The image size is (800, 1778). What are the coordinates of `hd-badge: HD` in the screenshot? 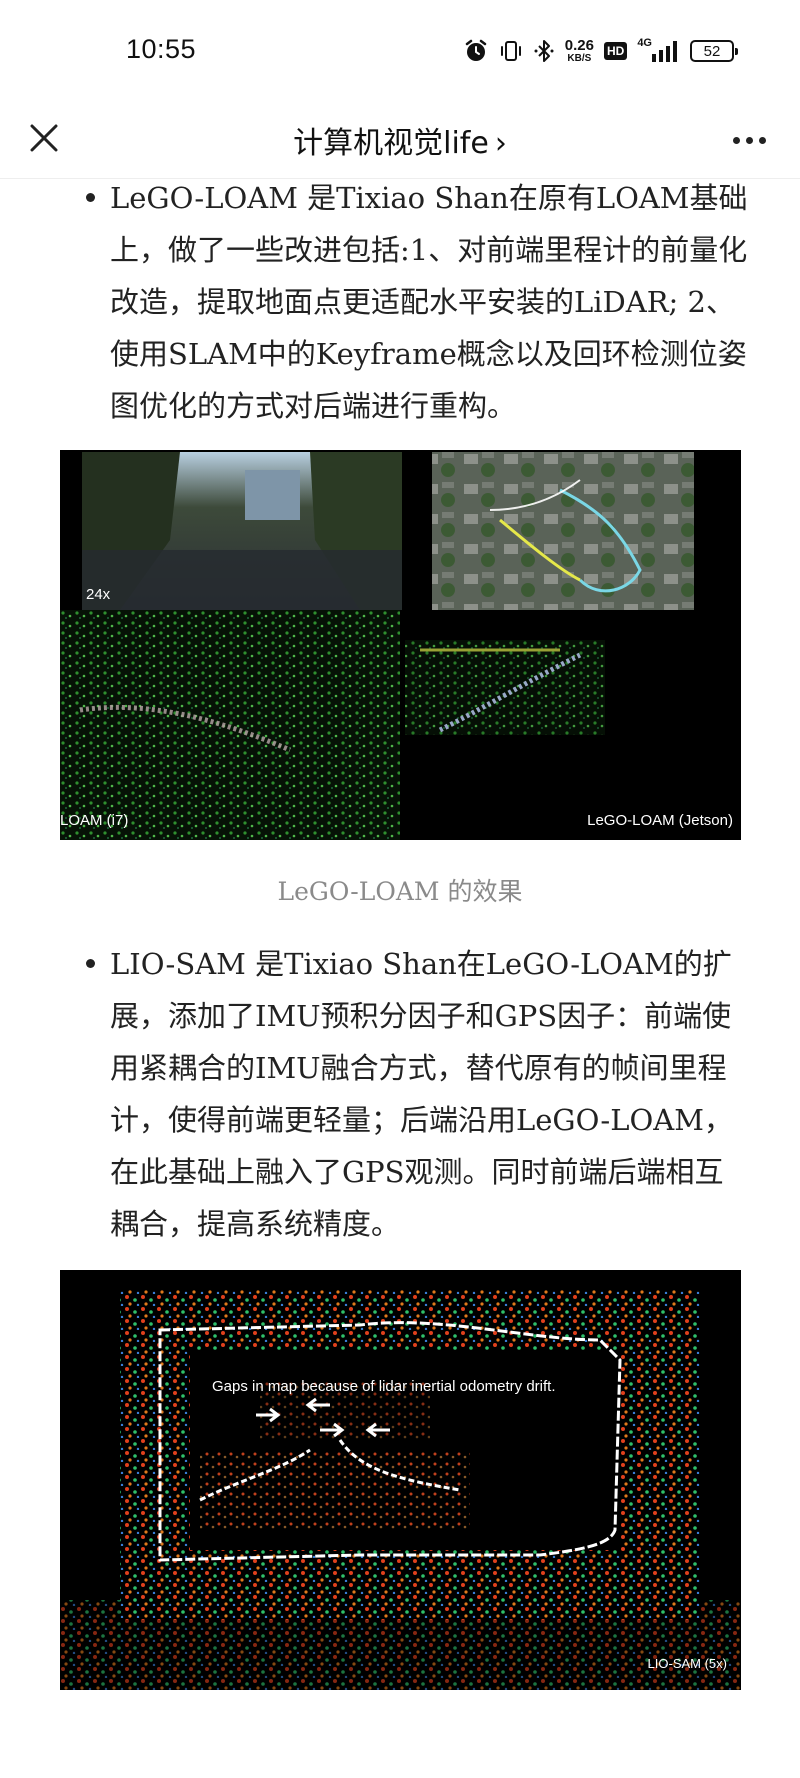 It's located at (615, 51).